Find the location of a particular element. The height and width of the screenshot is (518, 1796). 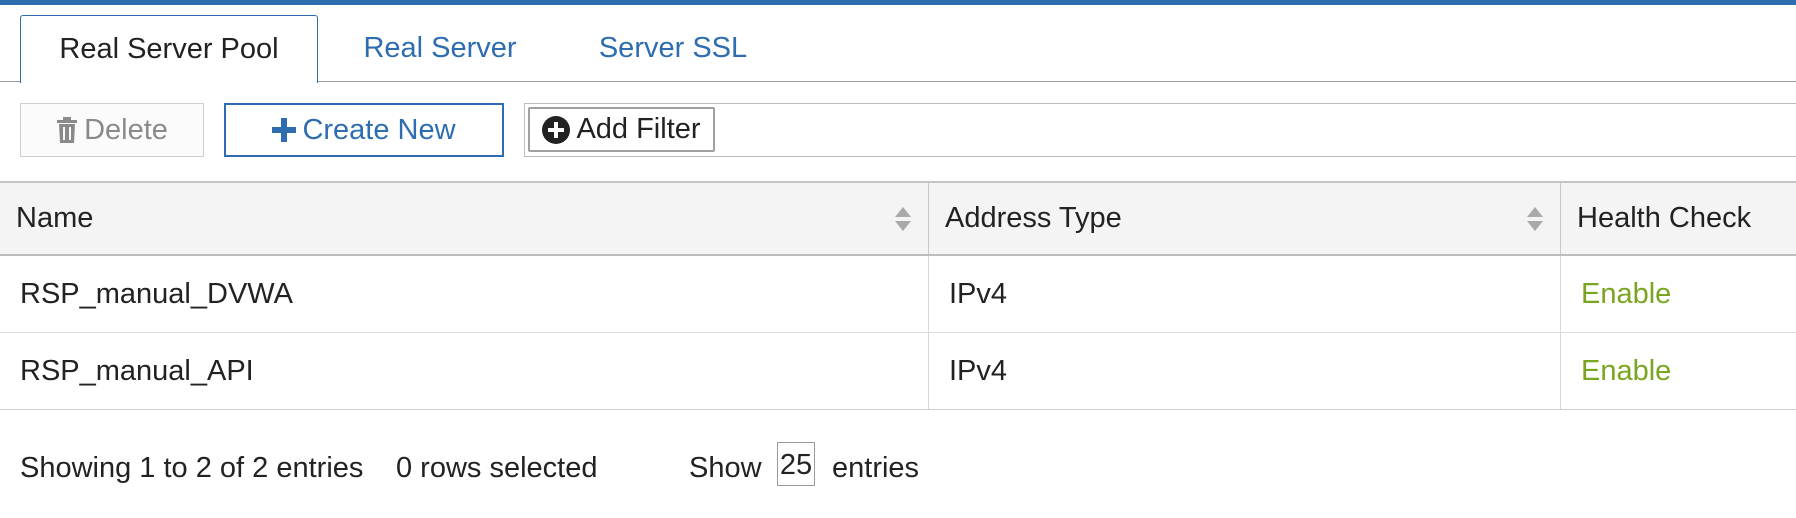

table-row: RSP_manual_DVWA IPv4 Enable is located at coordinates (898, 294).